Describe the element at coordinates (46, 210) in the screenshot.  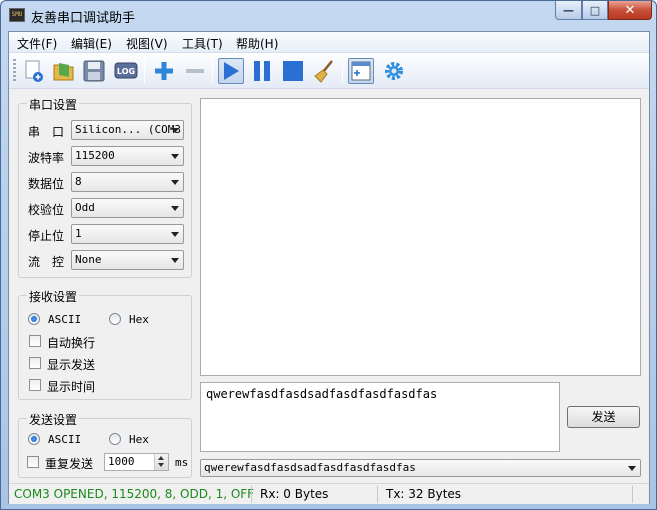
I see `parity-label: 校验位` at that location.